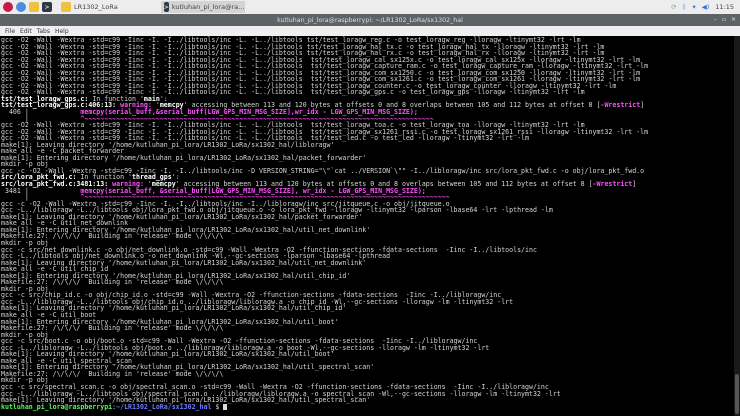  What do you see at coordinates (673, 7) in the screenshot?
I see `update-icon: ⟳` at bounding box center [673, 7].